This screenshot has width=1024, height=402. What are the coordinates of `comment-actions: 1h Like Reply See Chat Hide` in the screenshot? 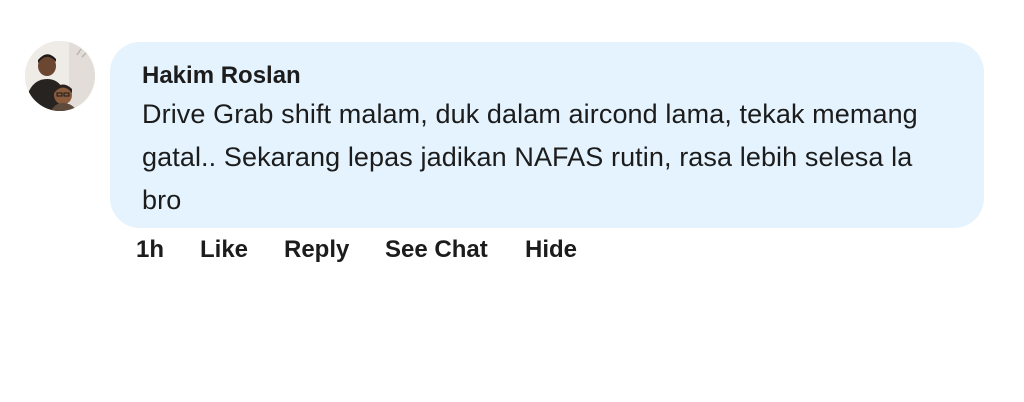 It's located at (356, 250).